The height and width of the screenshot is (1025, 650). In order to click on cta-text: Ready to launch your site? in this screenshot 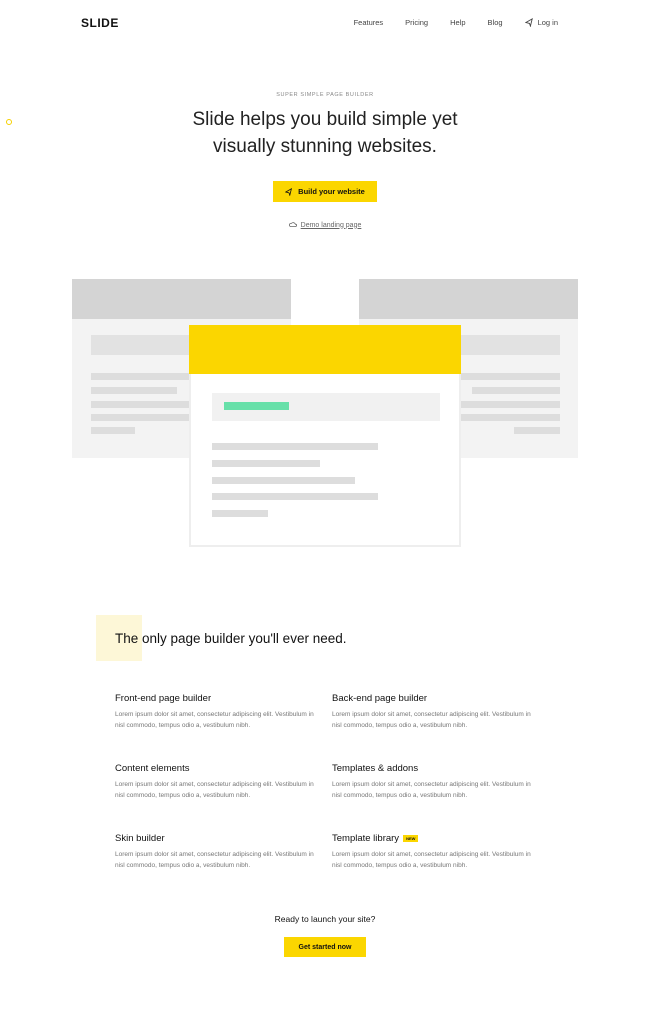, I will do `click(325, 919)`.